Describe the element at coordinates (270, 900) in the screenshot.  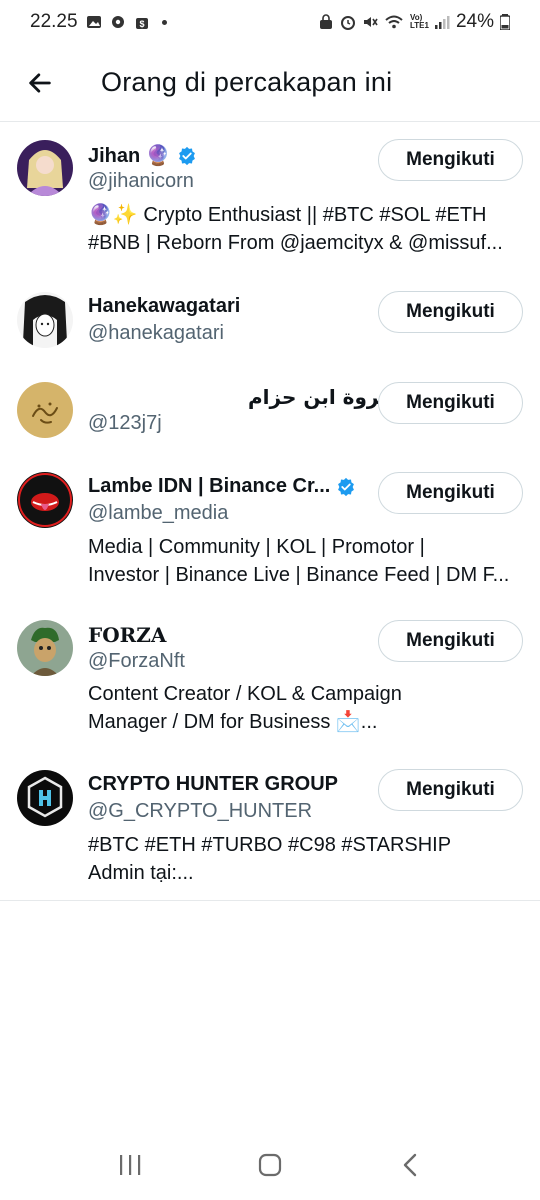
I see `list-divider` at that location.